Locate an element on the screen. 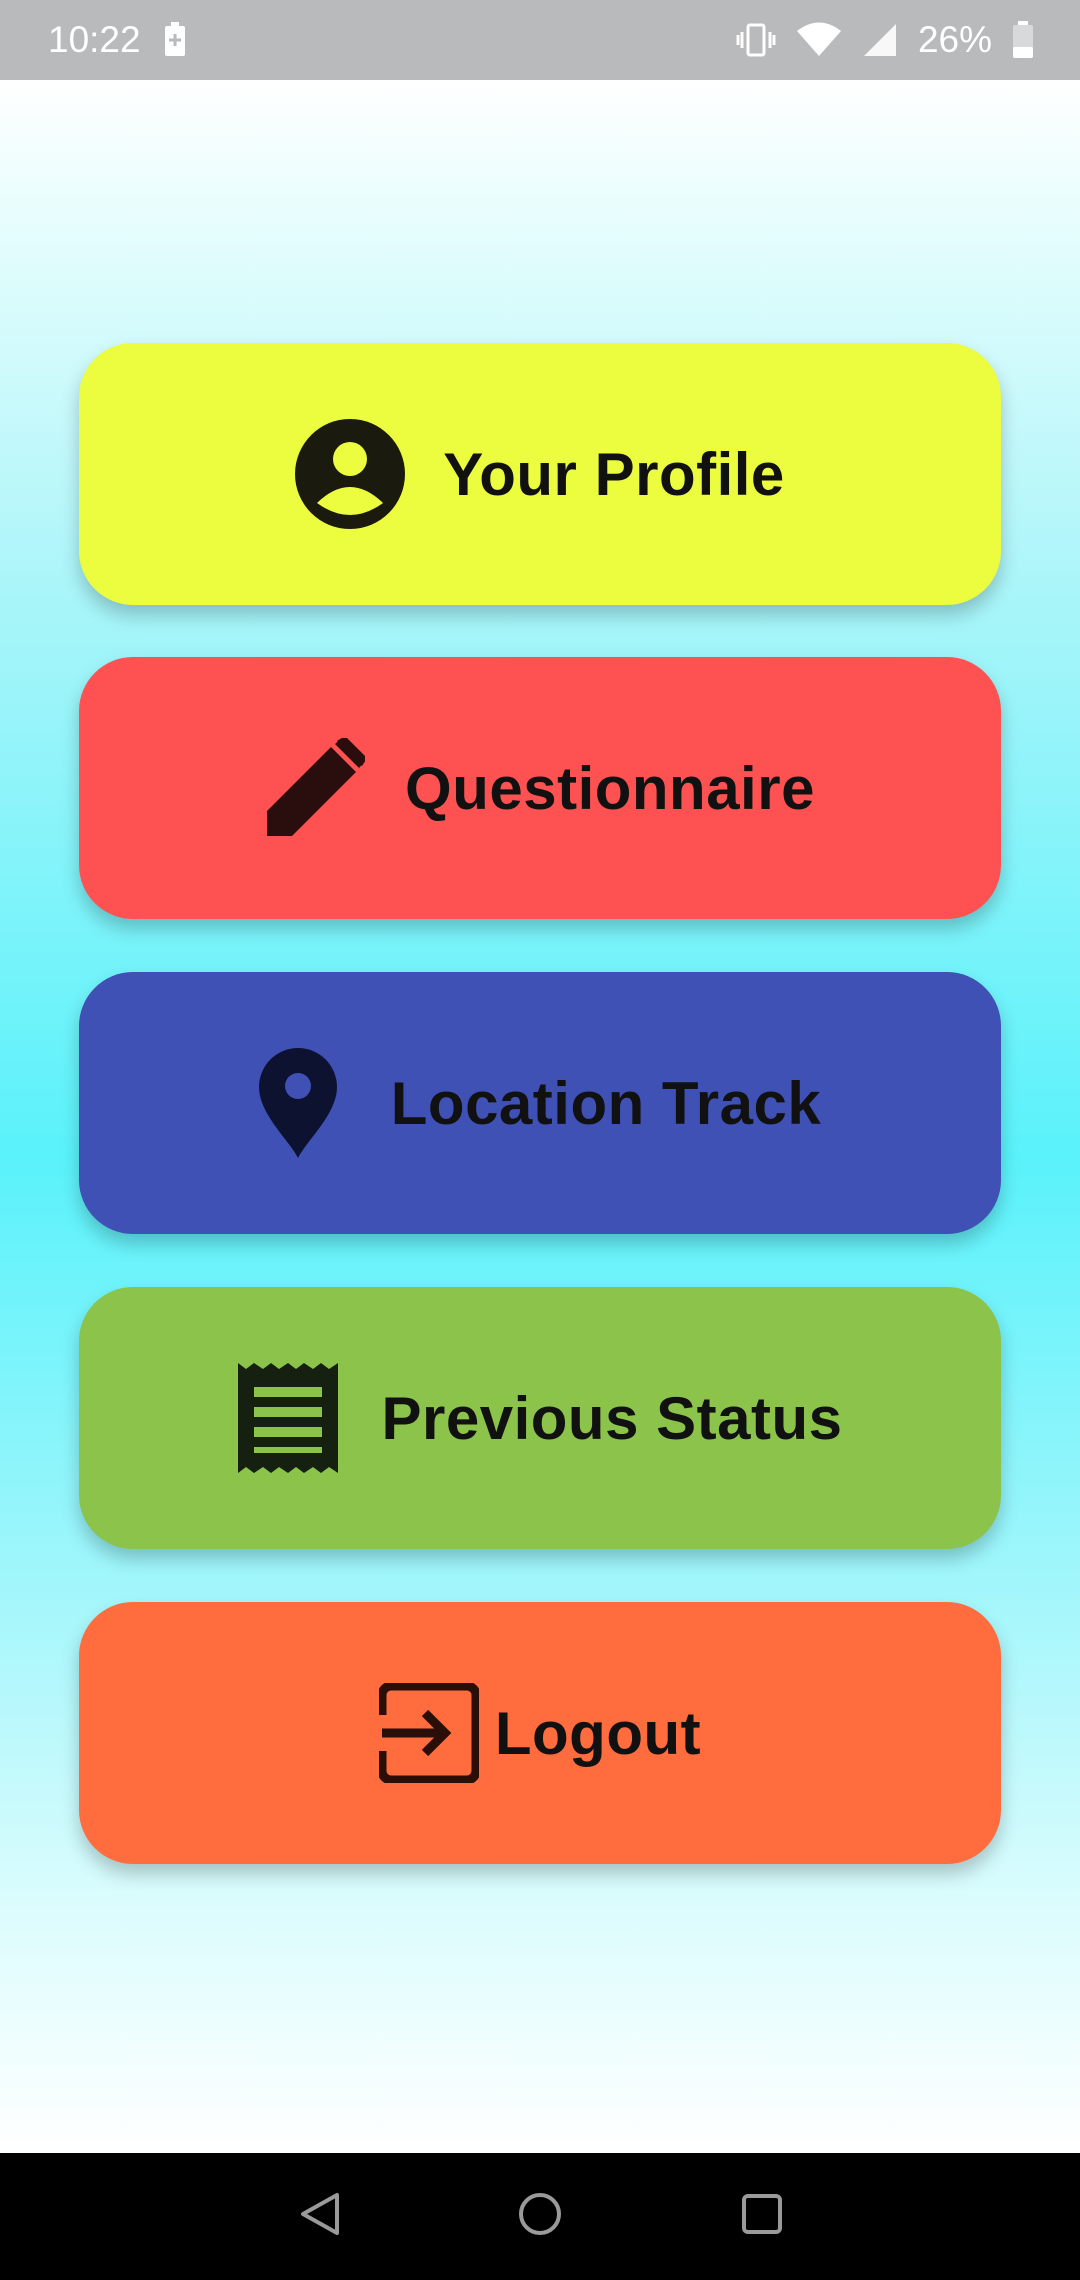 The height and width of the screenshot is (2280, 1080). recents-icon is located at coordinates (762, 2216).